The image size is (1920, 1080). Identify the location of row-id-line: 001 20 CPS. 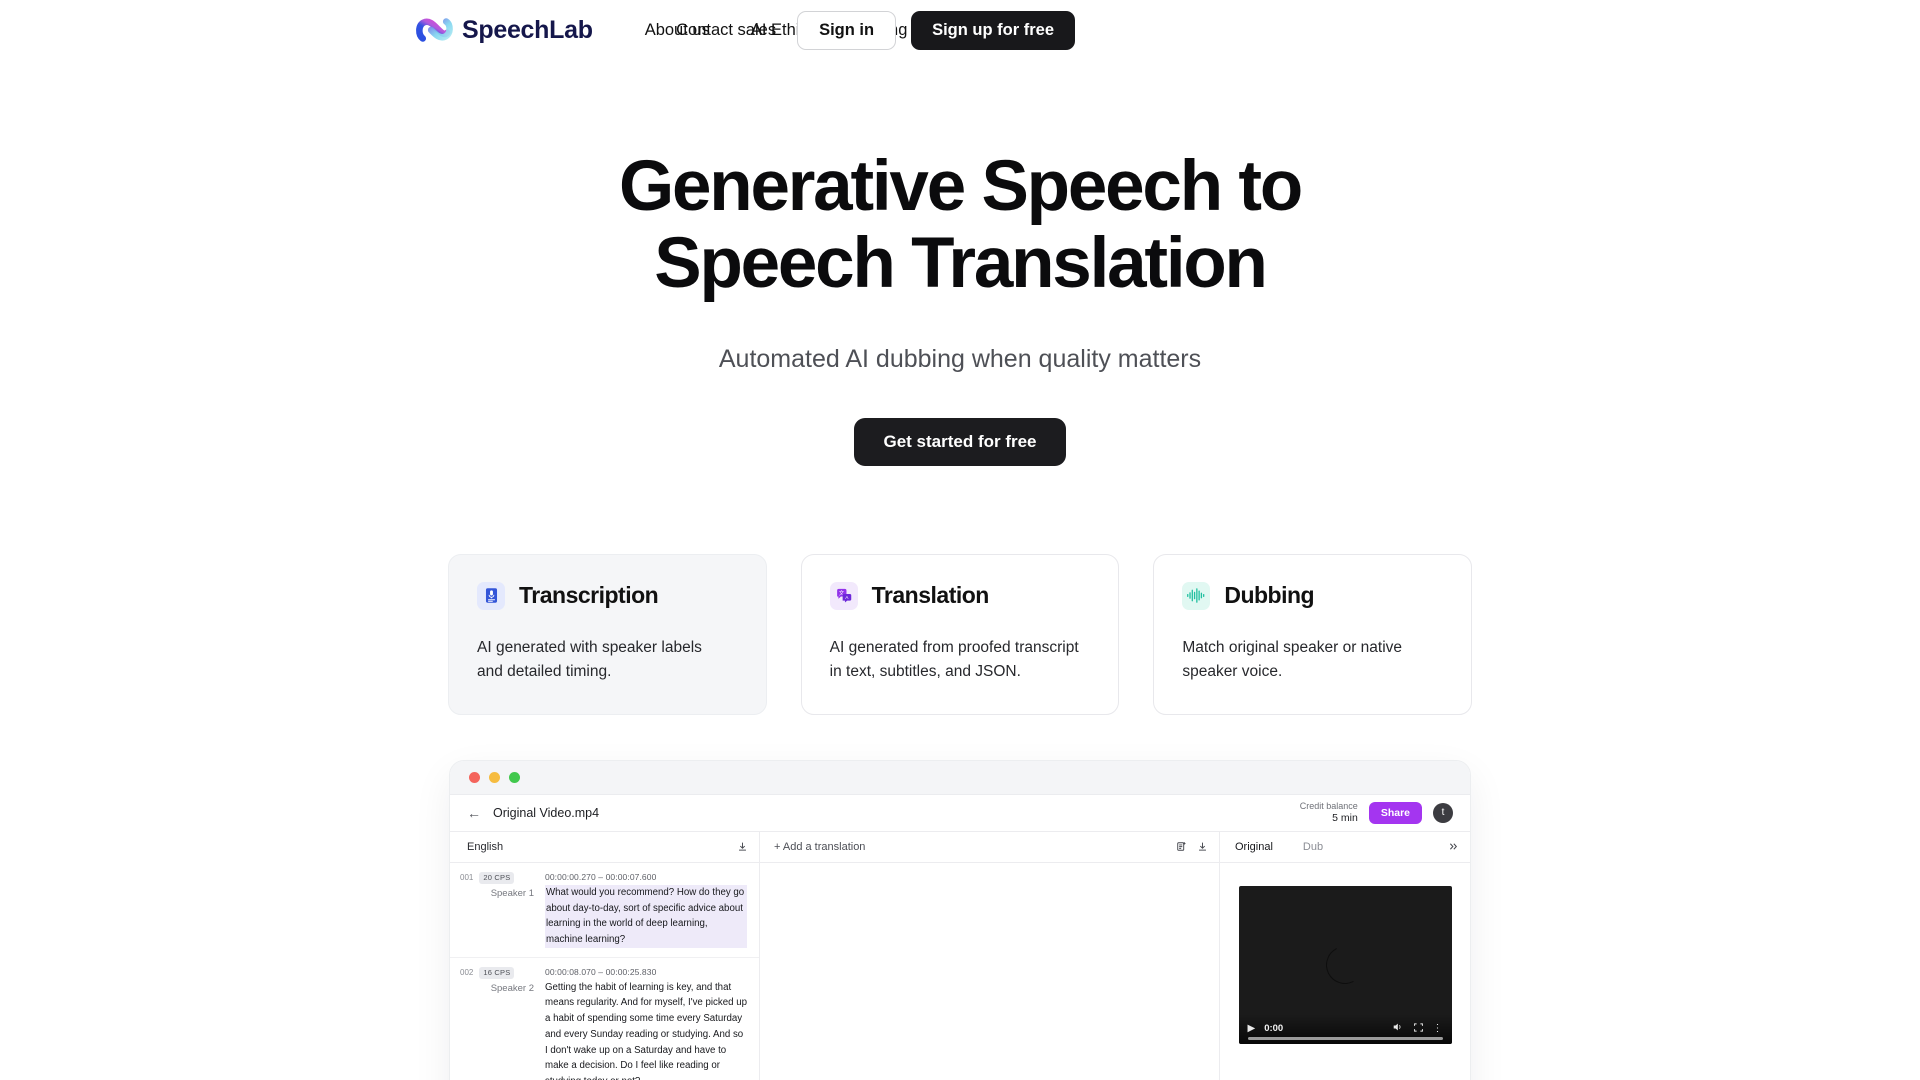
(498, 877).